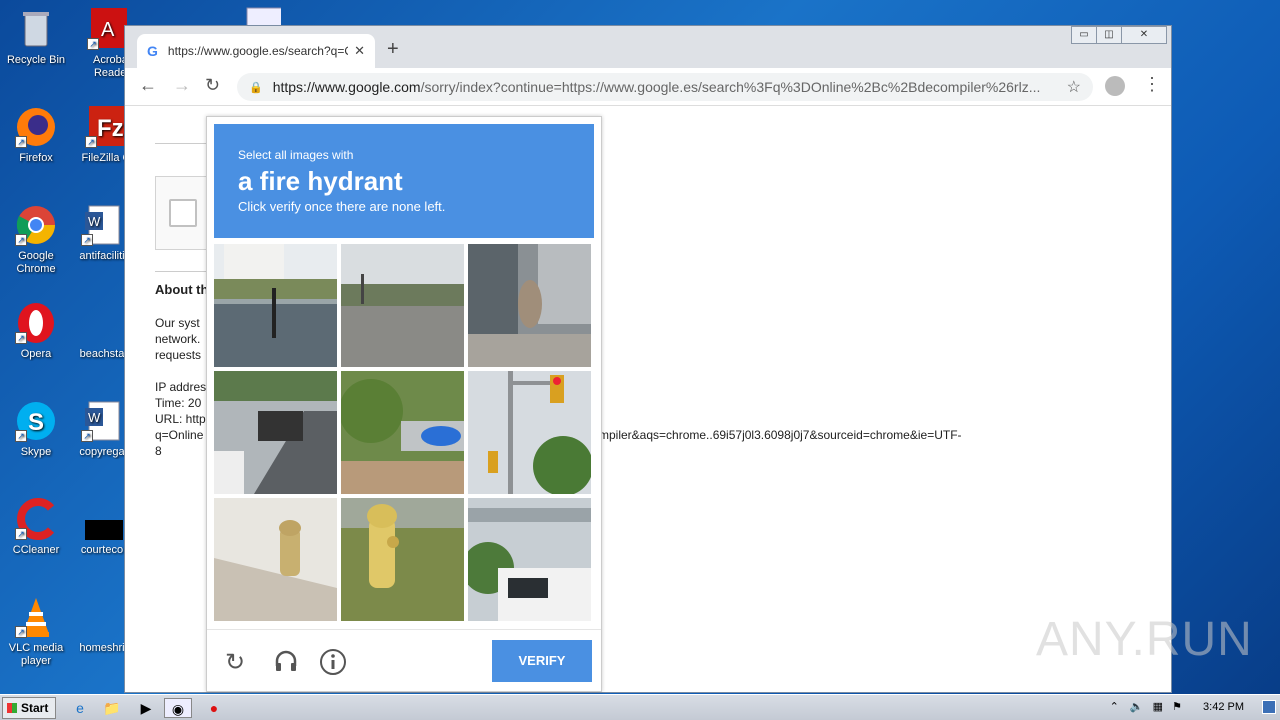 The image size is (1280, 720). Describe the element at coordinates (146, 708) in the screenshot. I see `media-player-taskbar-icon: ▶` at that location.